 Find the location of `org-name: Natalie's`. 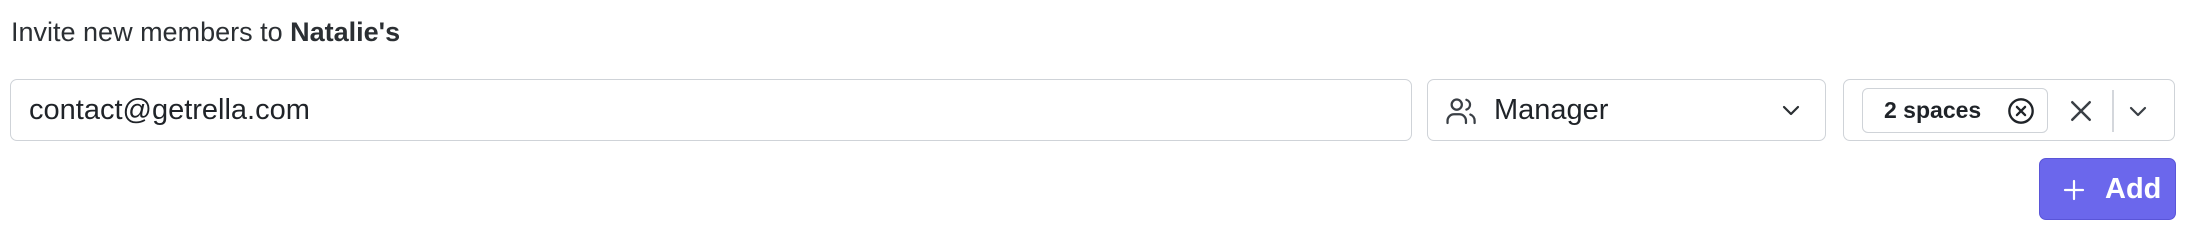

org-name: Natalie's is located at coordinates (345, 32).